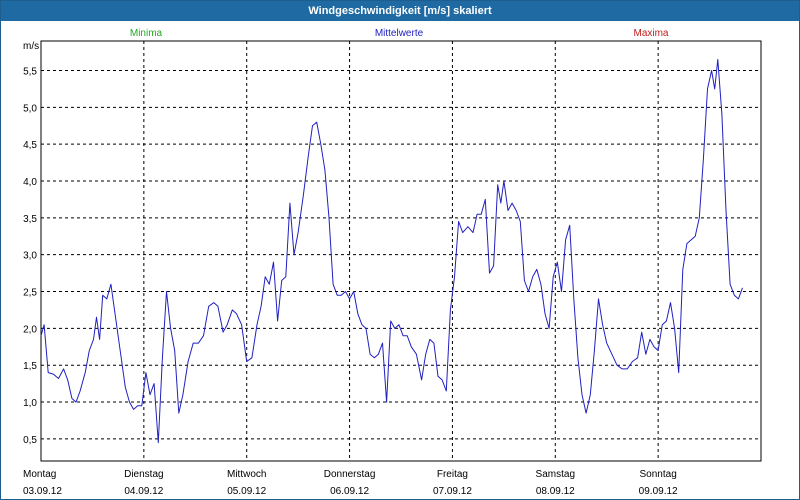 Image resolution: width=800 pixels, height=500 pixels. I want to click on y-tick-label: 3,0, so click(30, 256).